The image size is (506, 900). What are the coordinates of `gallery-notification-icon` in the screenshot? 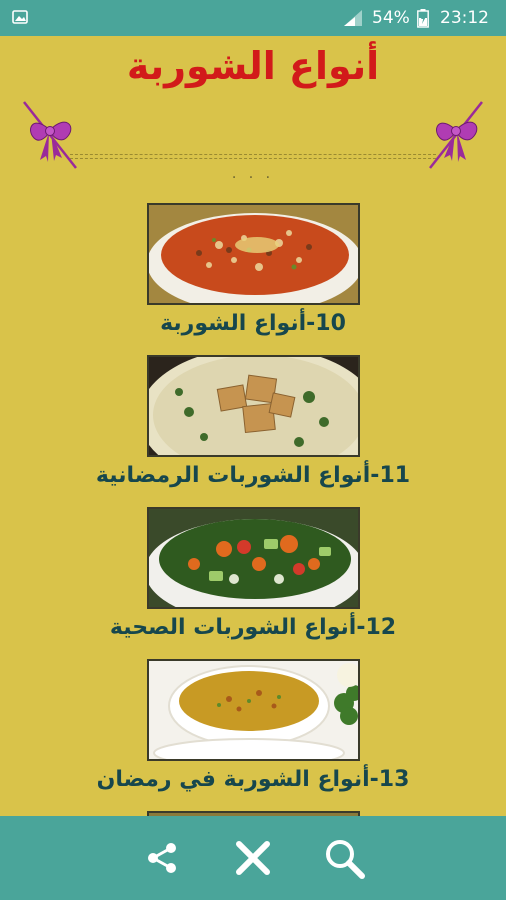 It's located at (20, 17).